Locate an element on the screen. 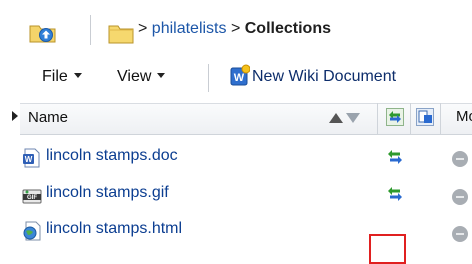  new-wiki-document-icon: W is located at coordinates (240, 75).